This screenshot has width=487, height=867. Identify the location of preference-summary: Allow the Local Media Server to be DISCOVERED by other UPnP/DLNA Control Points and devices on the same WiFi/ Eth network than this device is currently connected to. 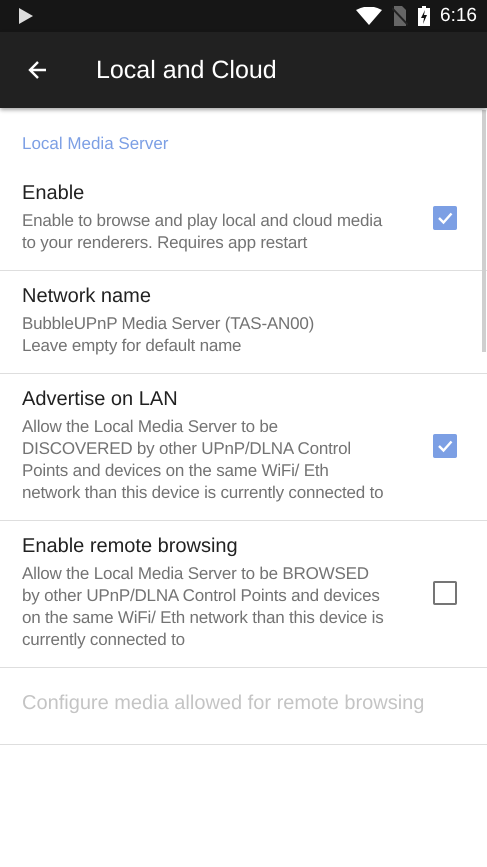
(203, 460).